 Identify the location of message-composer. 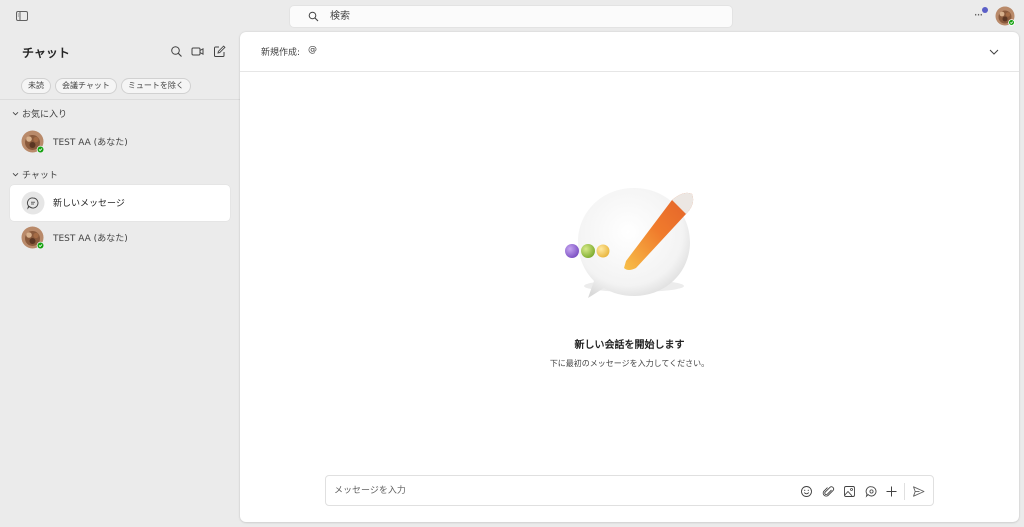
(629, 490).